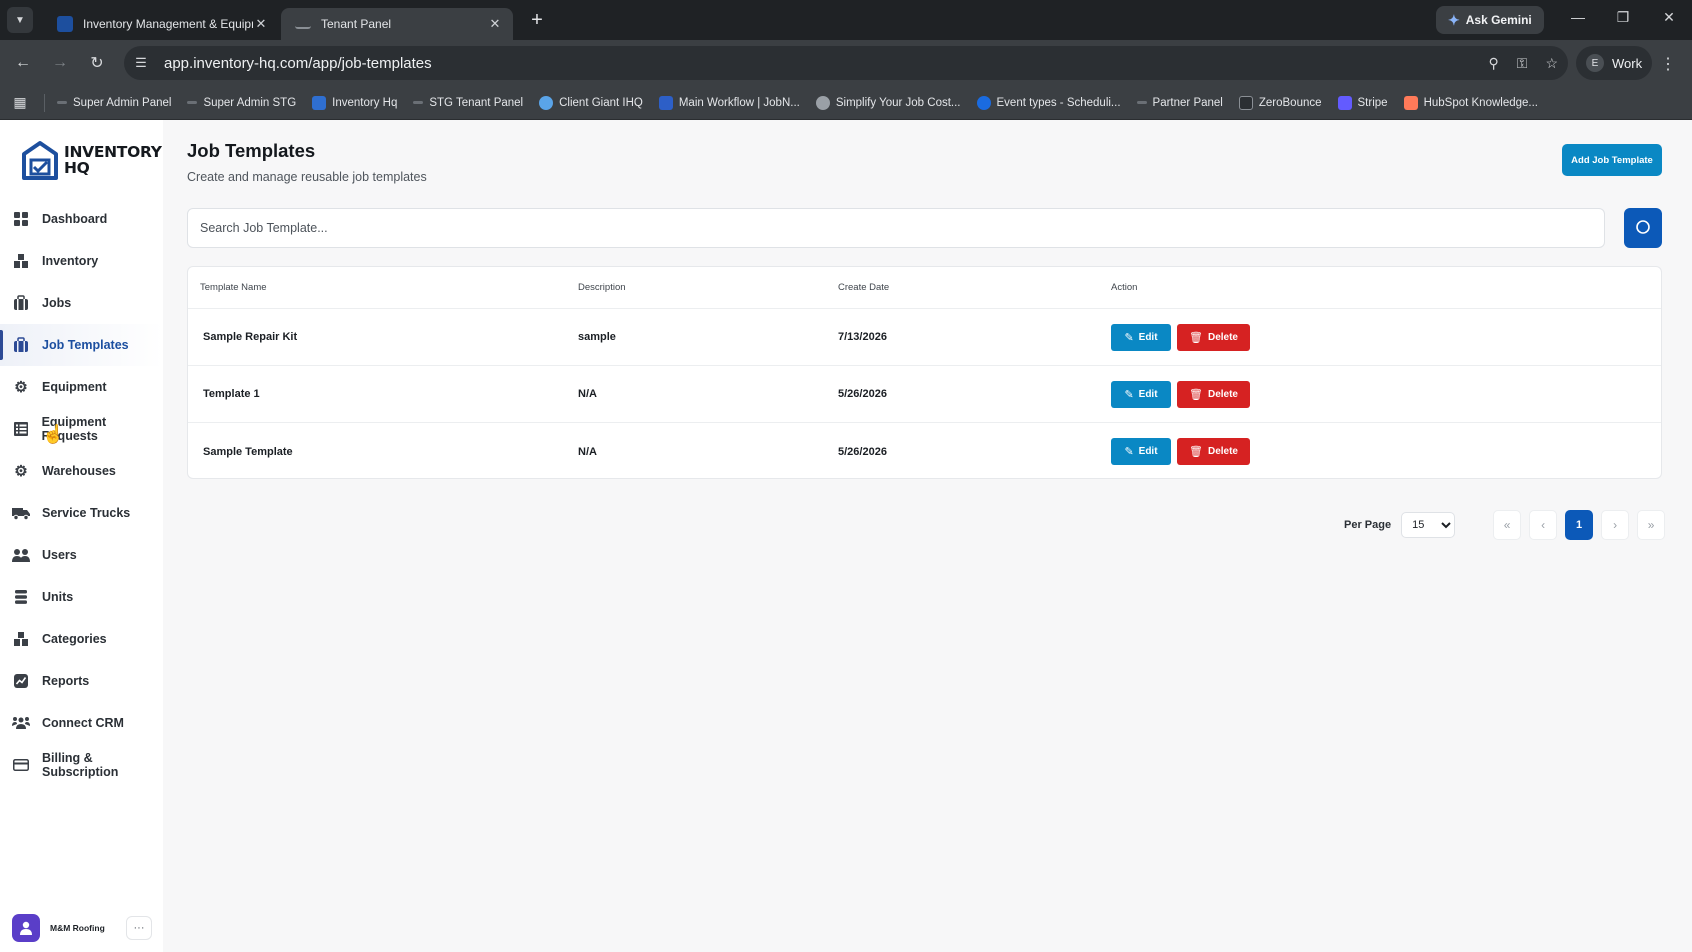 The height and width of the screenshot is (952, 1692). Describe the element at coordinates (141, 63) in the screenshot. I see `site-settings-icon: ☰` at that location.